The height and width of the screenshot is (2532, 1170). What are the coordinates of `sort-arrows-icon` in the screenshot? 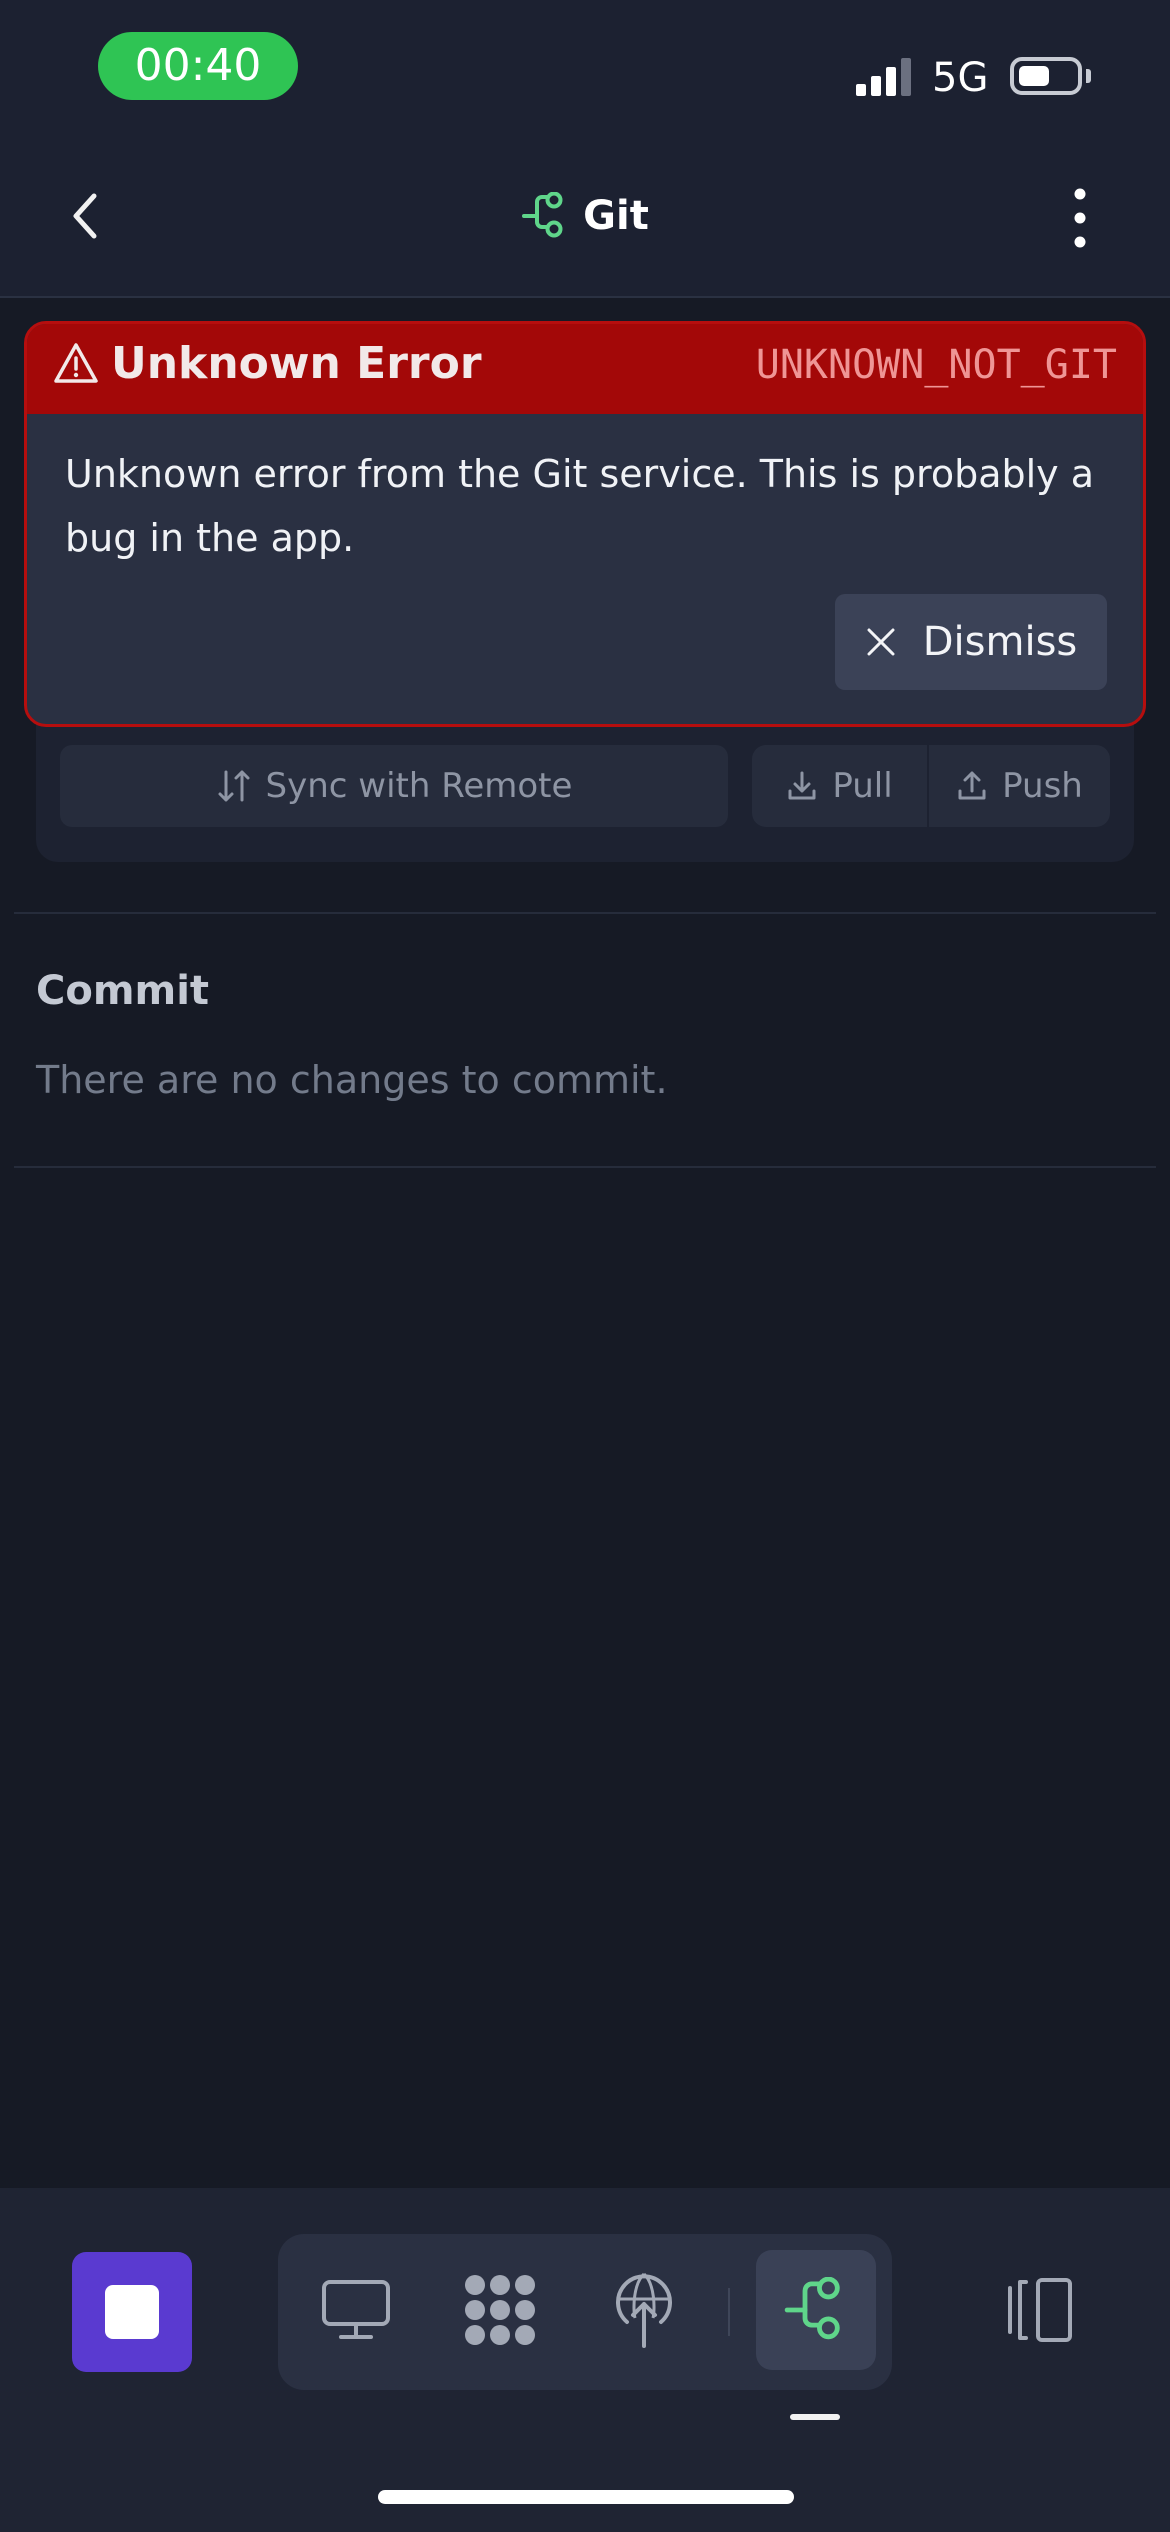 It's located at (234, 786).